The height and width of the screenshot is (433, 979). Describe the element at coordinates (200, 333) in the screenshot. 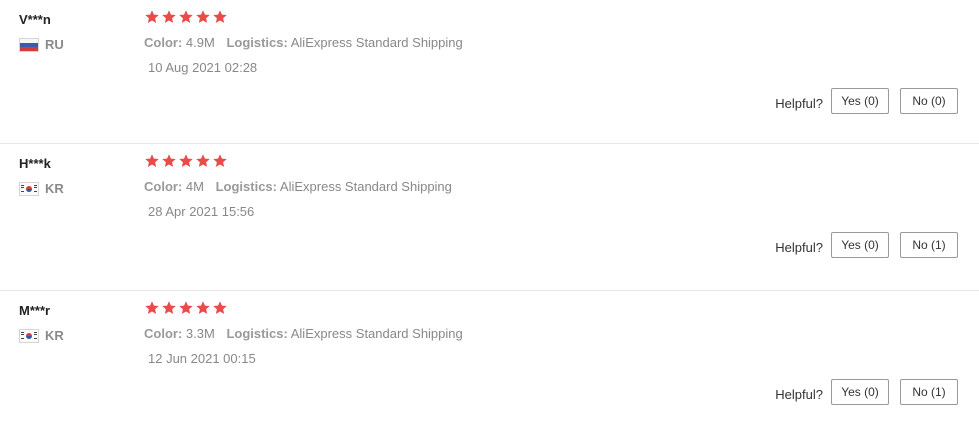

I see `color-value: 3.3M` at that location.